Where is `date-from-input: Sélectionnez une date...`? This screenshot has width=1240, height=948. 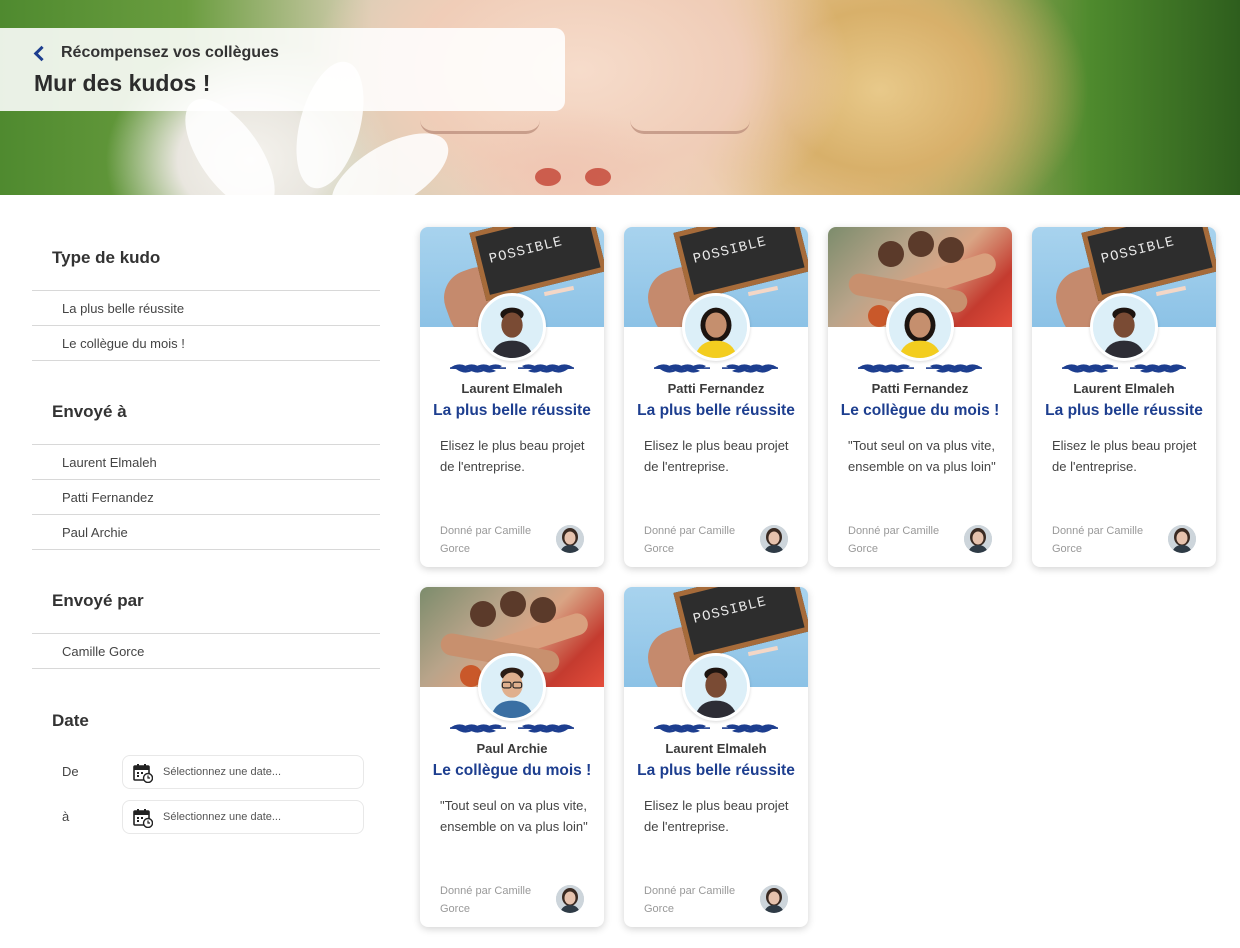 date-from-input: Sélectionnez une date... is located at coordinates (243, 771).